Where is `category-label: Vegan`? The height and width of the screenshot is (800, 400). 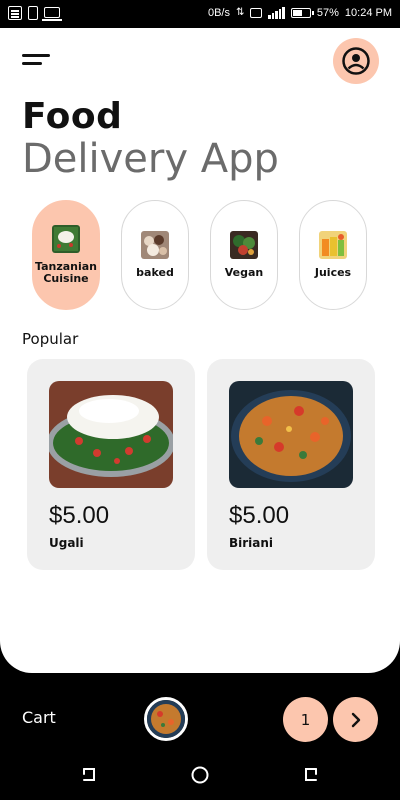 category-label: Vegan is located at coordinates (244, 272).